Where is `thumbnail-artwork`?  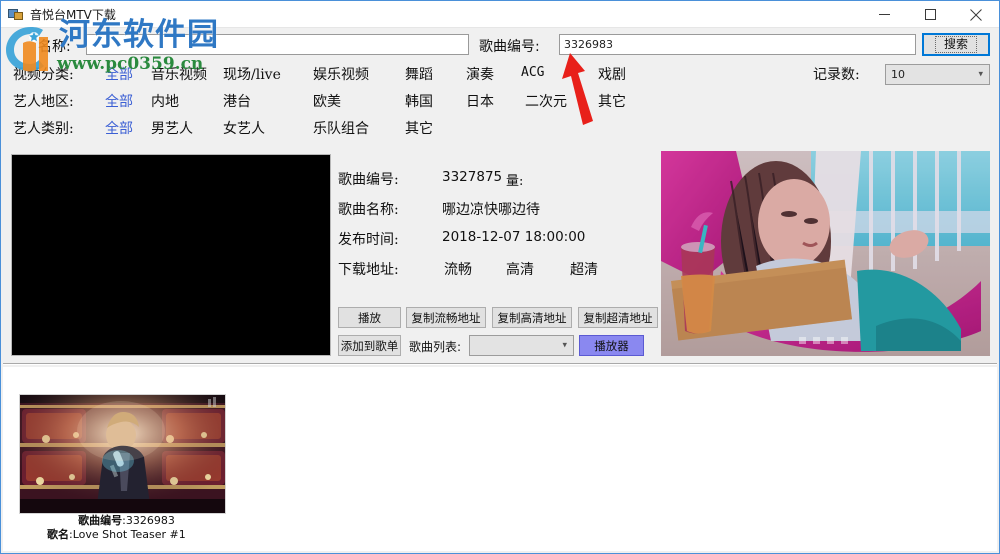
thumbnail-artwork is located at coordinates (122, 454).